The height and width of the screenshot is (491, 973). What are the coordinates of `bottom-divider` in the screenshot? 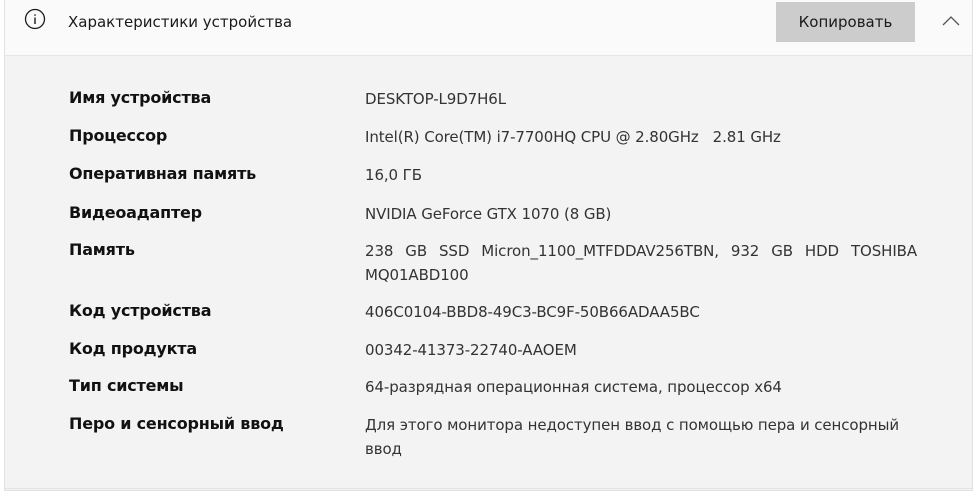 It's located at (488, 488).